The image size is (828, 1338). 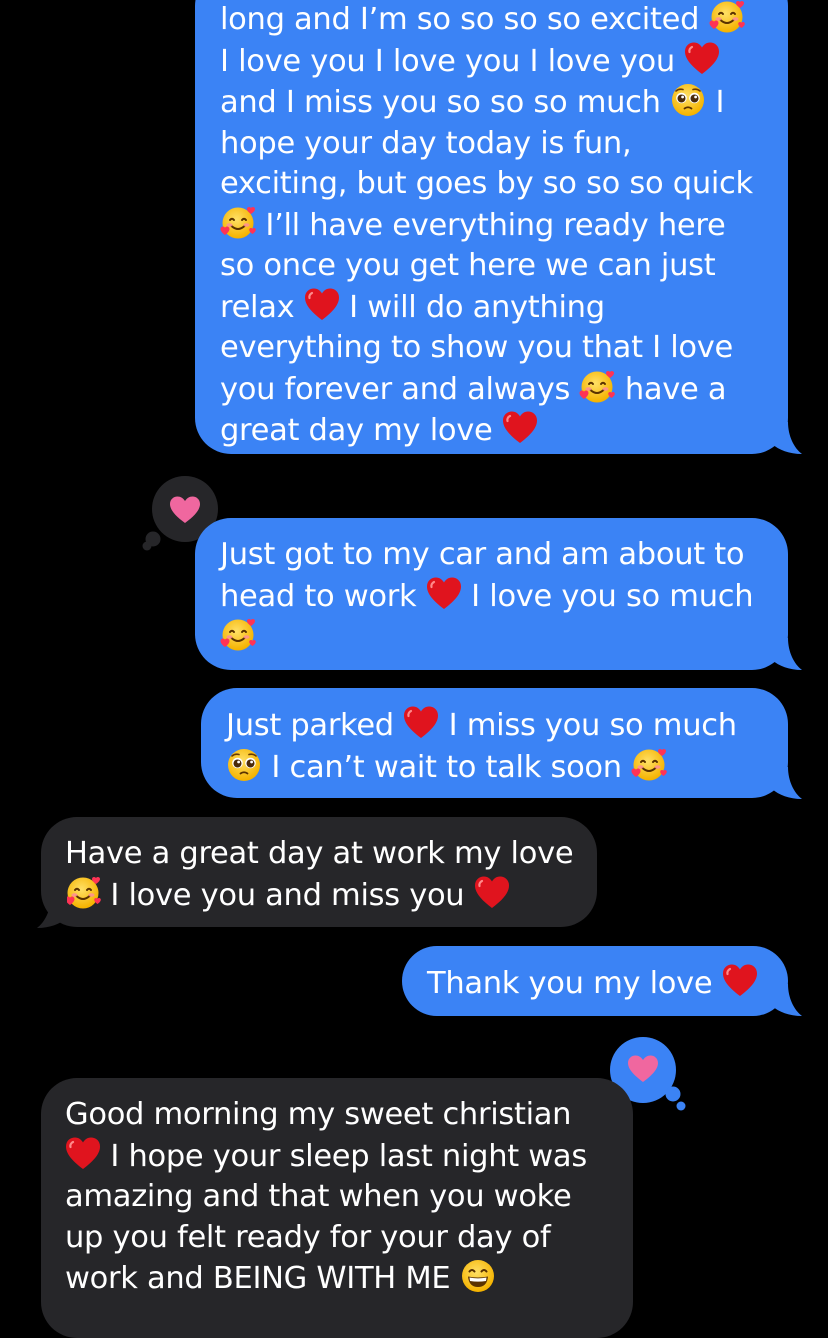 I want to click on message-text: work and BEING WITH ME, so click(x=258, y=1278).